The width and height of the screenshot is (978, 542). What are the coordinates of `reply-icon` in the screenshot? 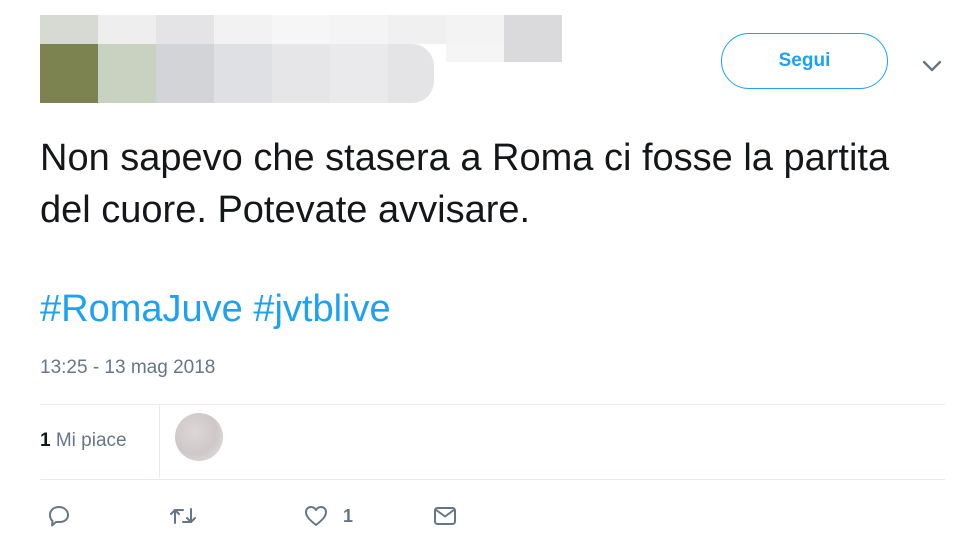 It's located at (59, 516).